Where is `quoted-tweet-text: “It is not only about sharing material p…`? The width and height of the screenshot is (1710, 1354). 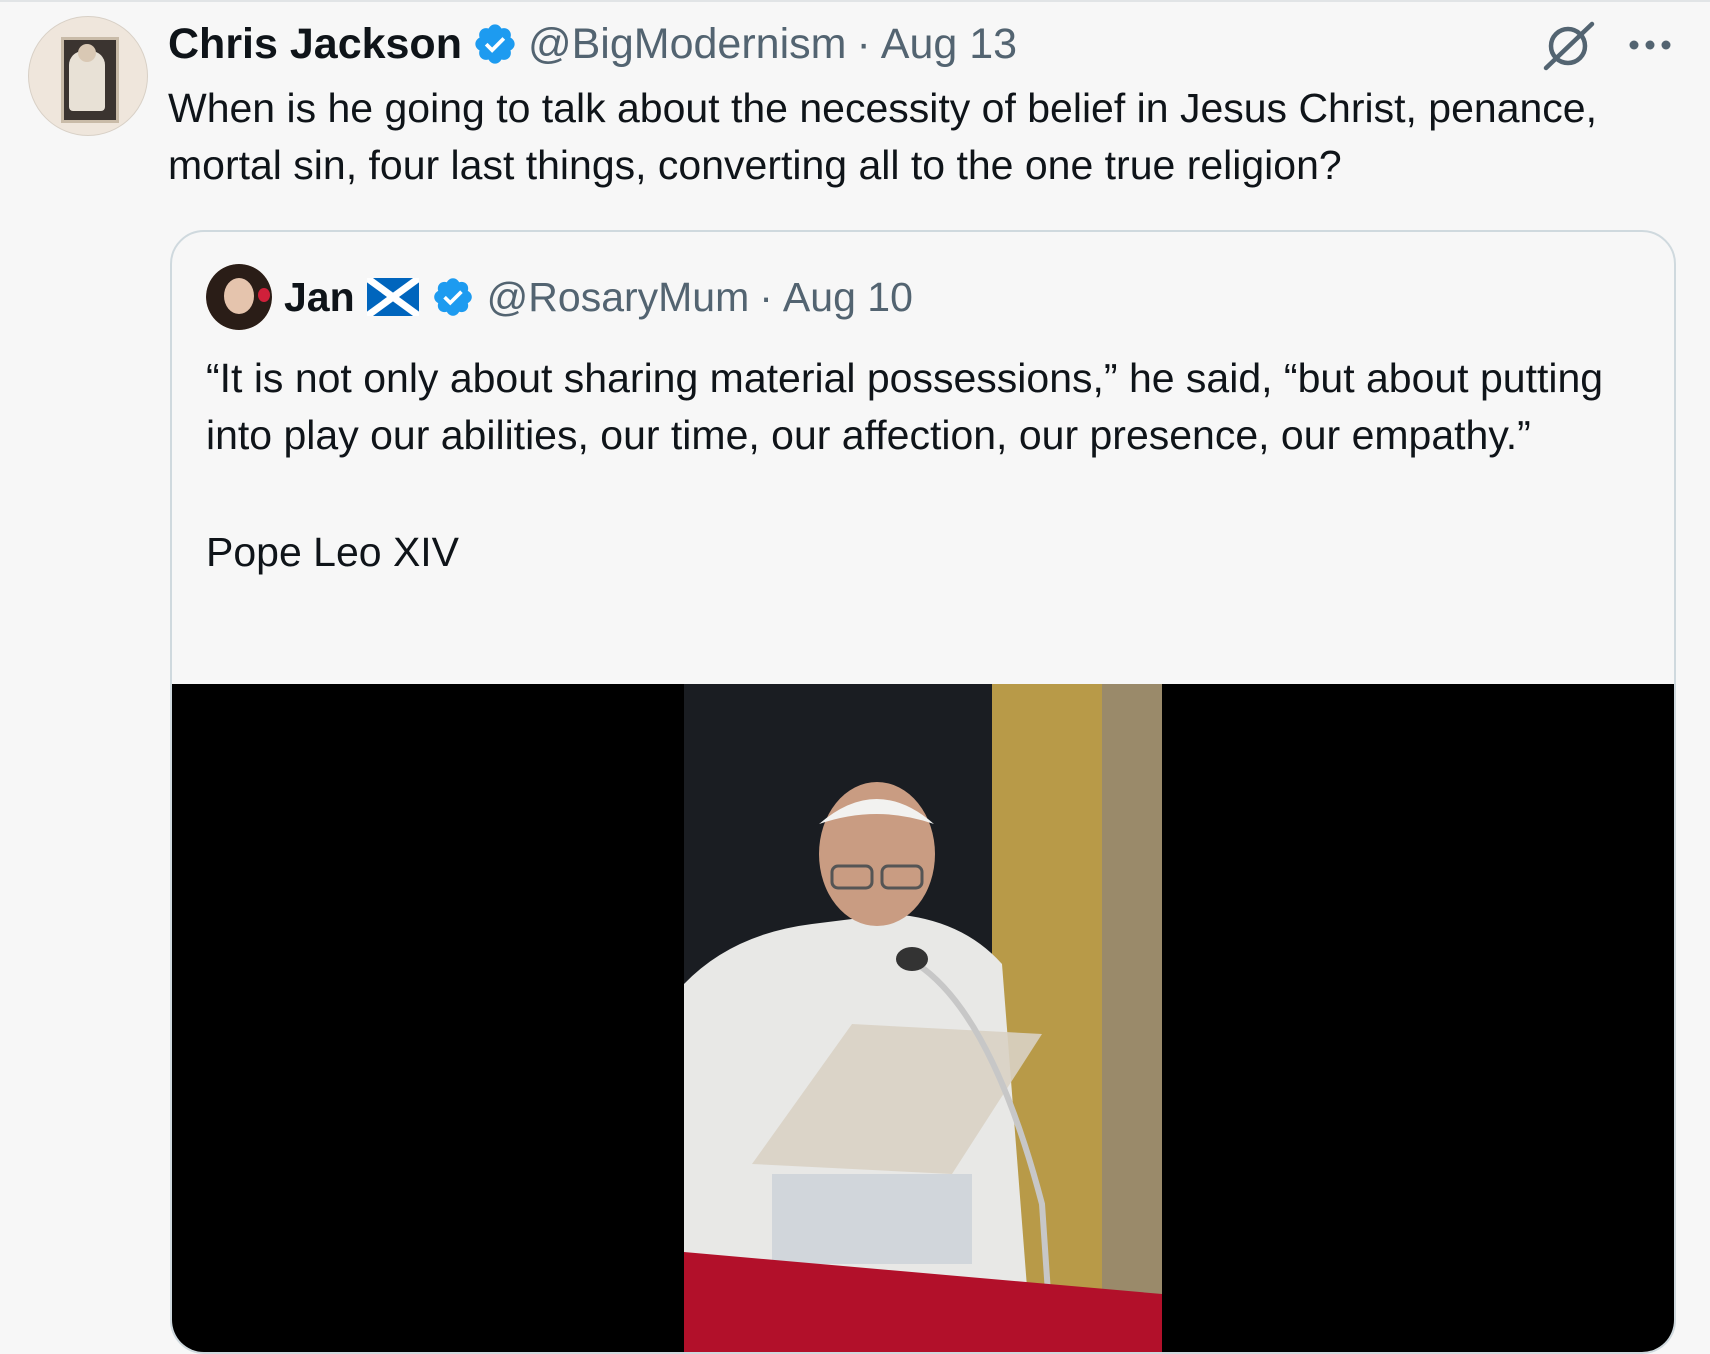
quoted-tweet-text: “It is not only about sharing material p… is located at coordinates (926, 465).